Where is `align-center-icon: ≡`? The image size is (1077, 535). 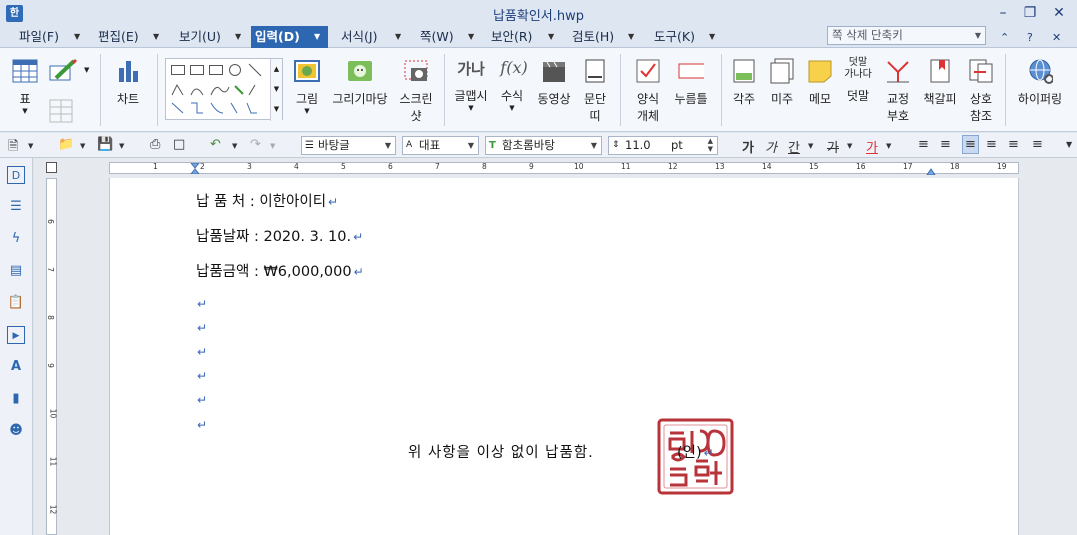 align-center-icon: ≡ is located at coordinates (970, 144).